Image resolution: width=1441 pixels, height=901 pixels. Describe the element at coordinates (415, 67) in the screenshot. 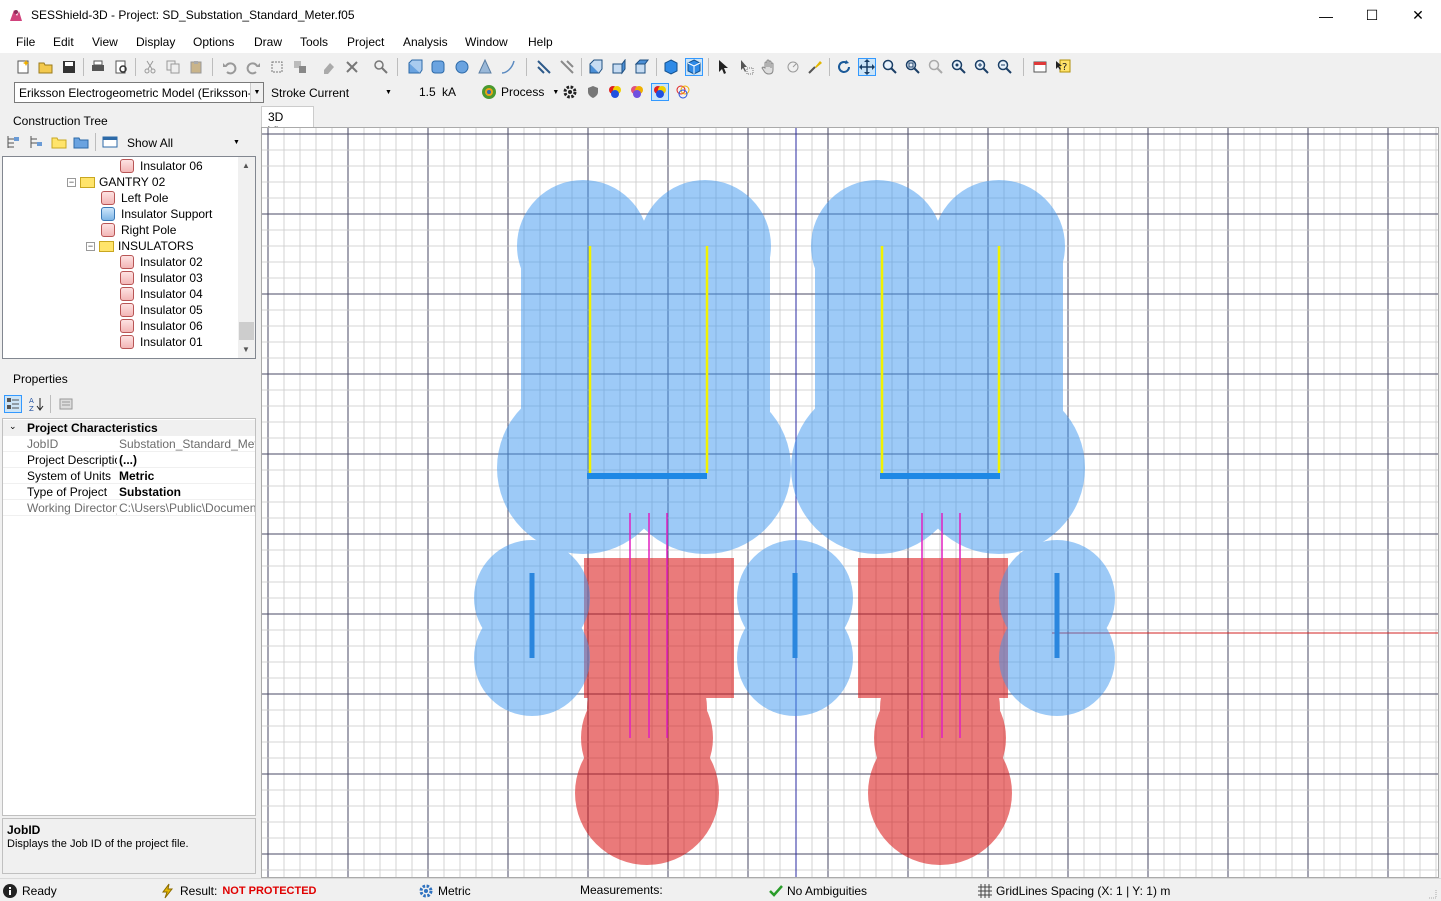

I see `draw-box-button` at that location.